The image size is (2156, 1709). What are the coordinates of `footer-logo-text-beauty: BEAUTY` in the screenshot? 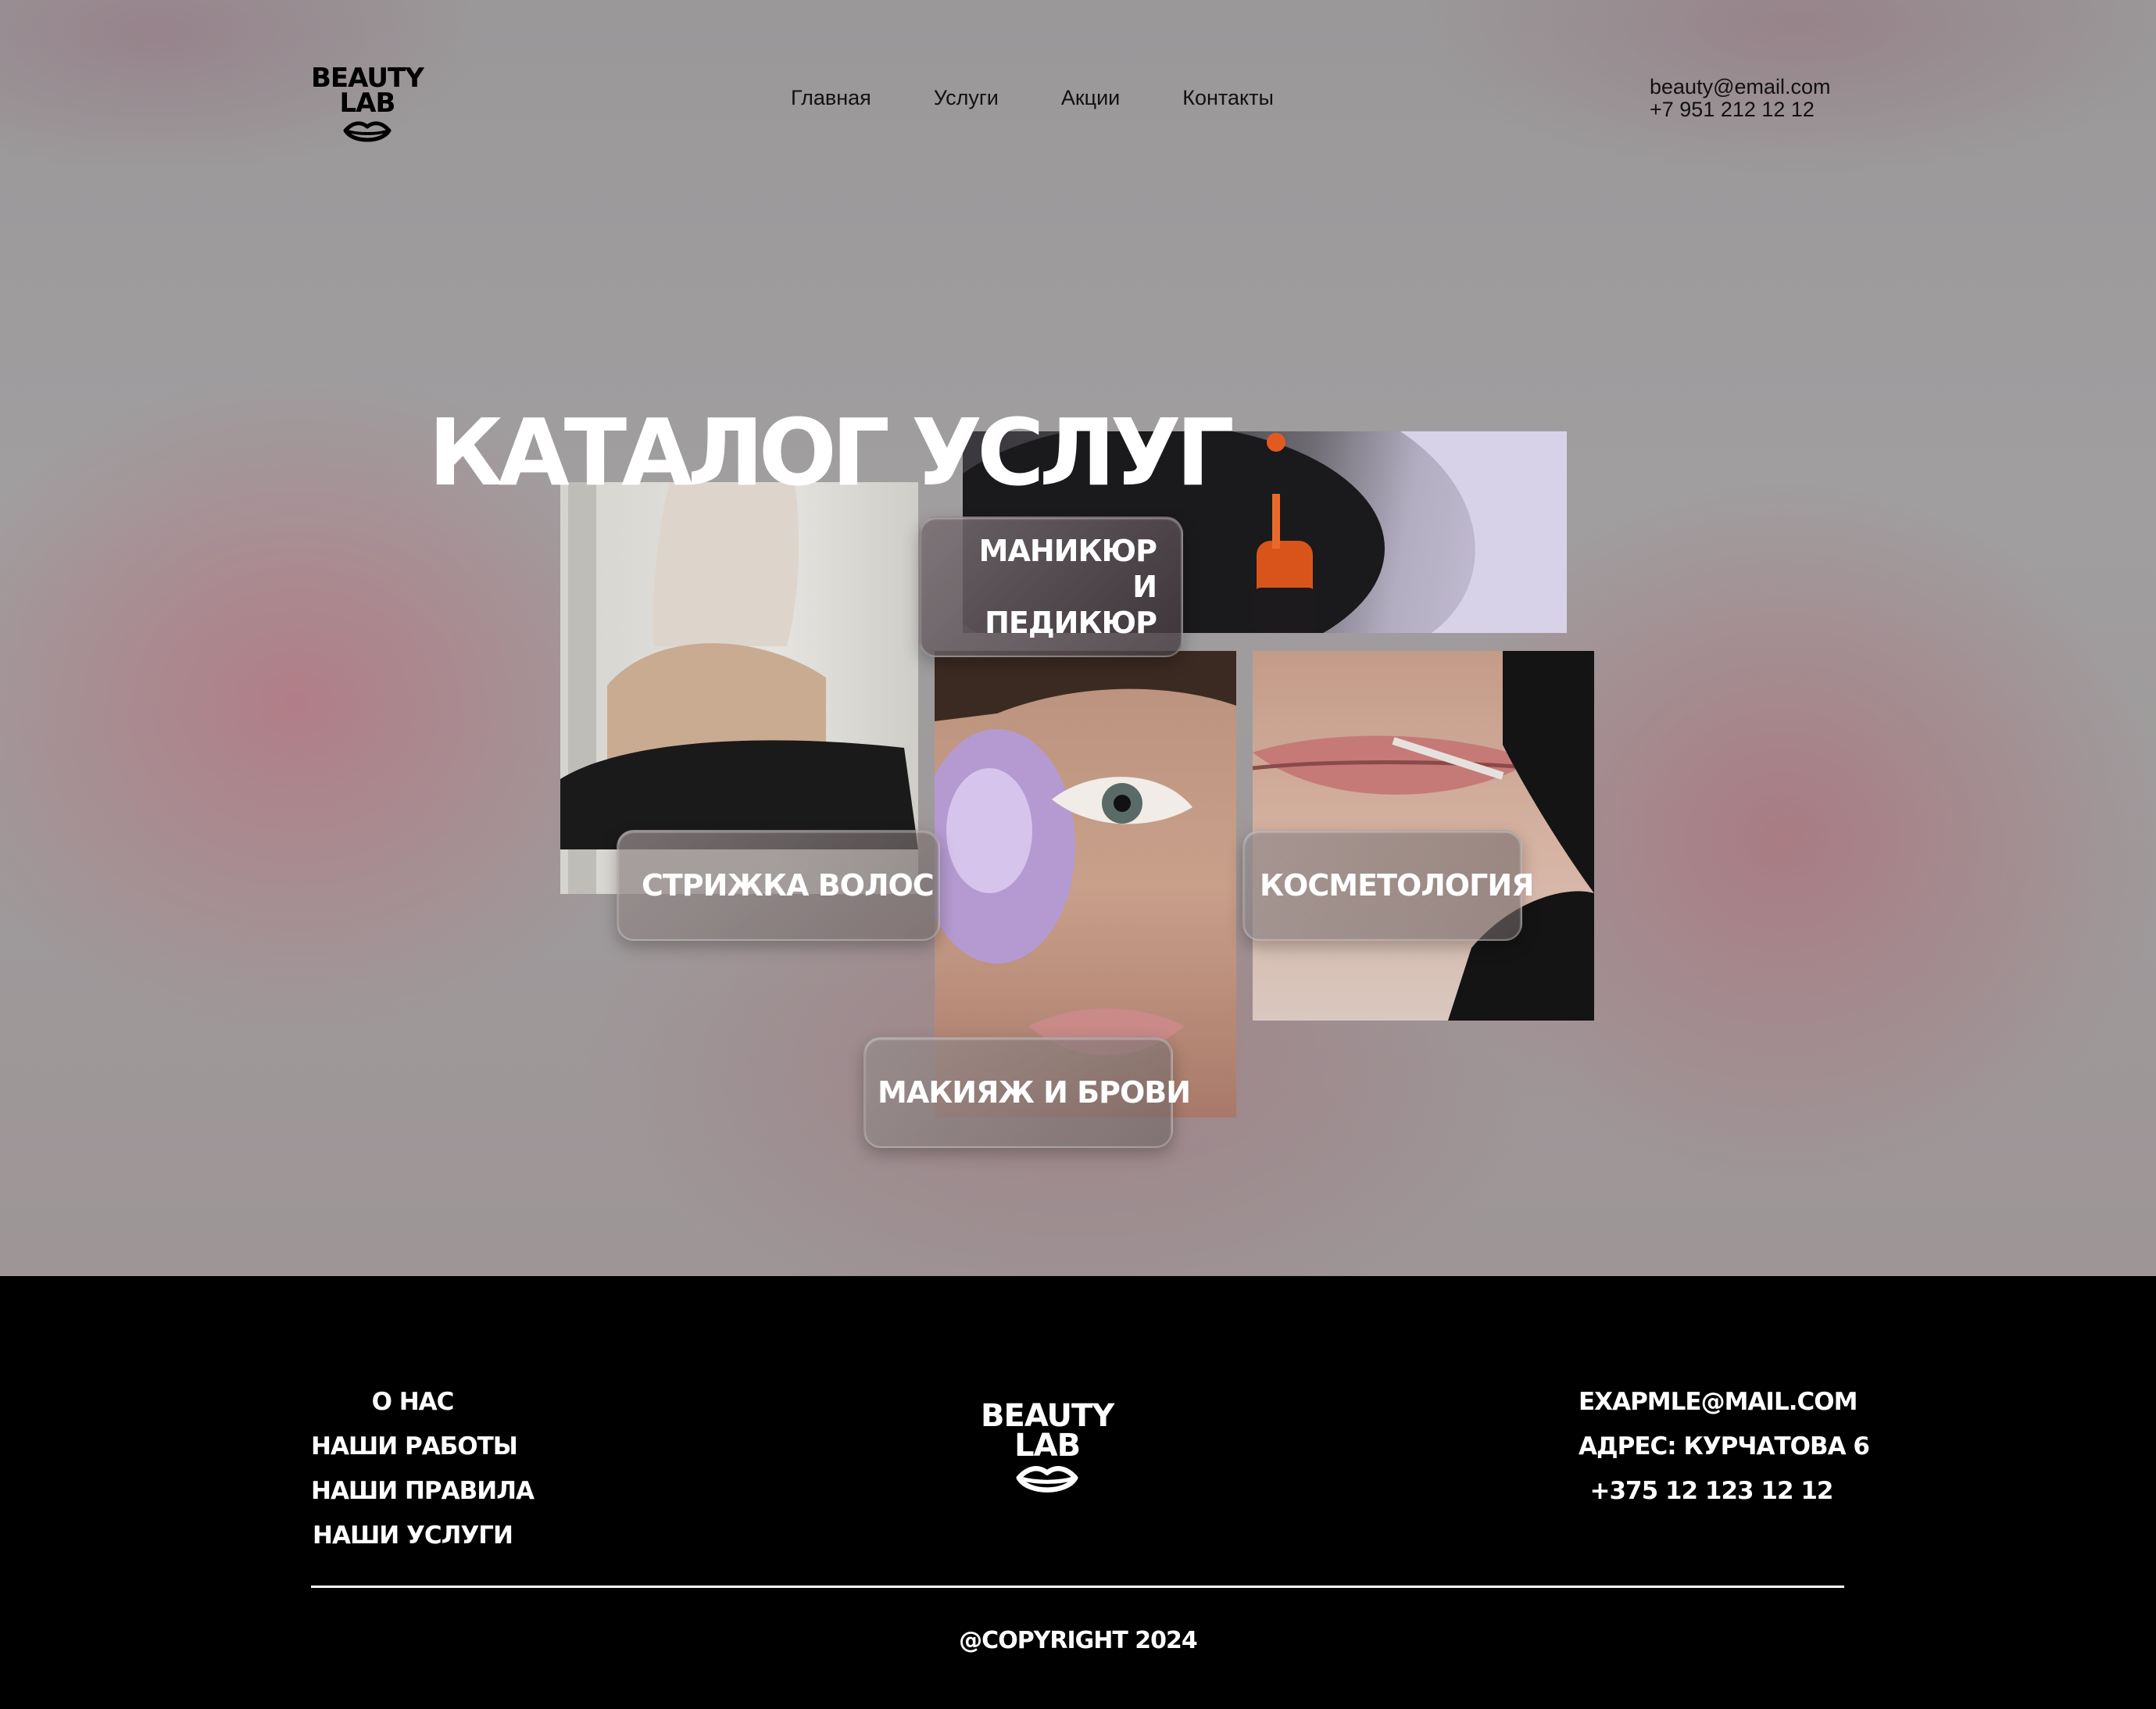 It's located at (1047, 1416).